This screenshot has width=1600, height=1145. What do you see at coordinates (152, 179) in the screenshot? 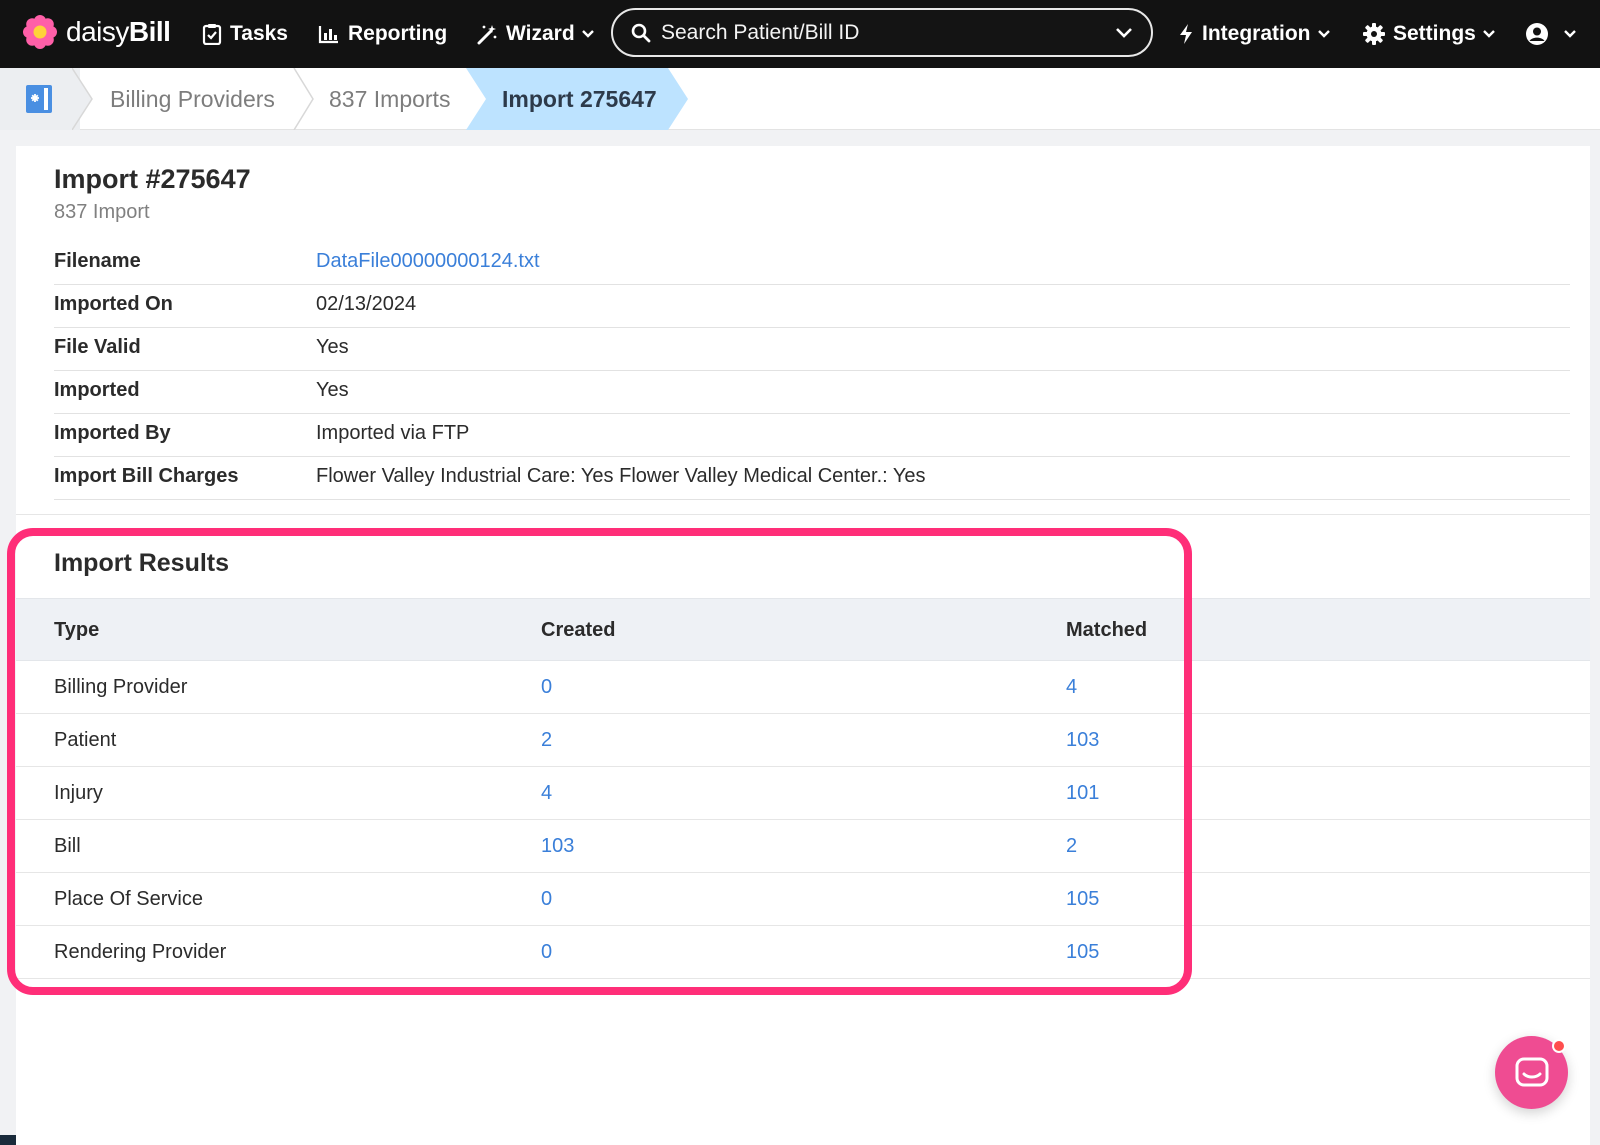
I see `page-title: Import #275647` at bounding box center [152, 179].